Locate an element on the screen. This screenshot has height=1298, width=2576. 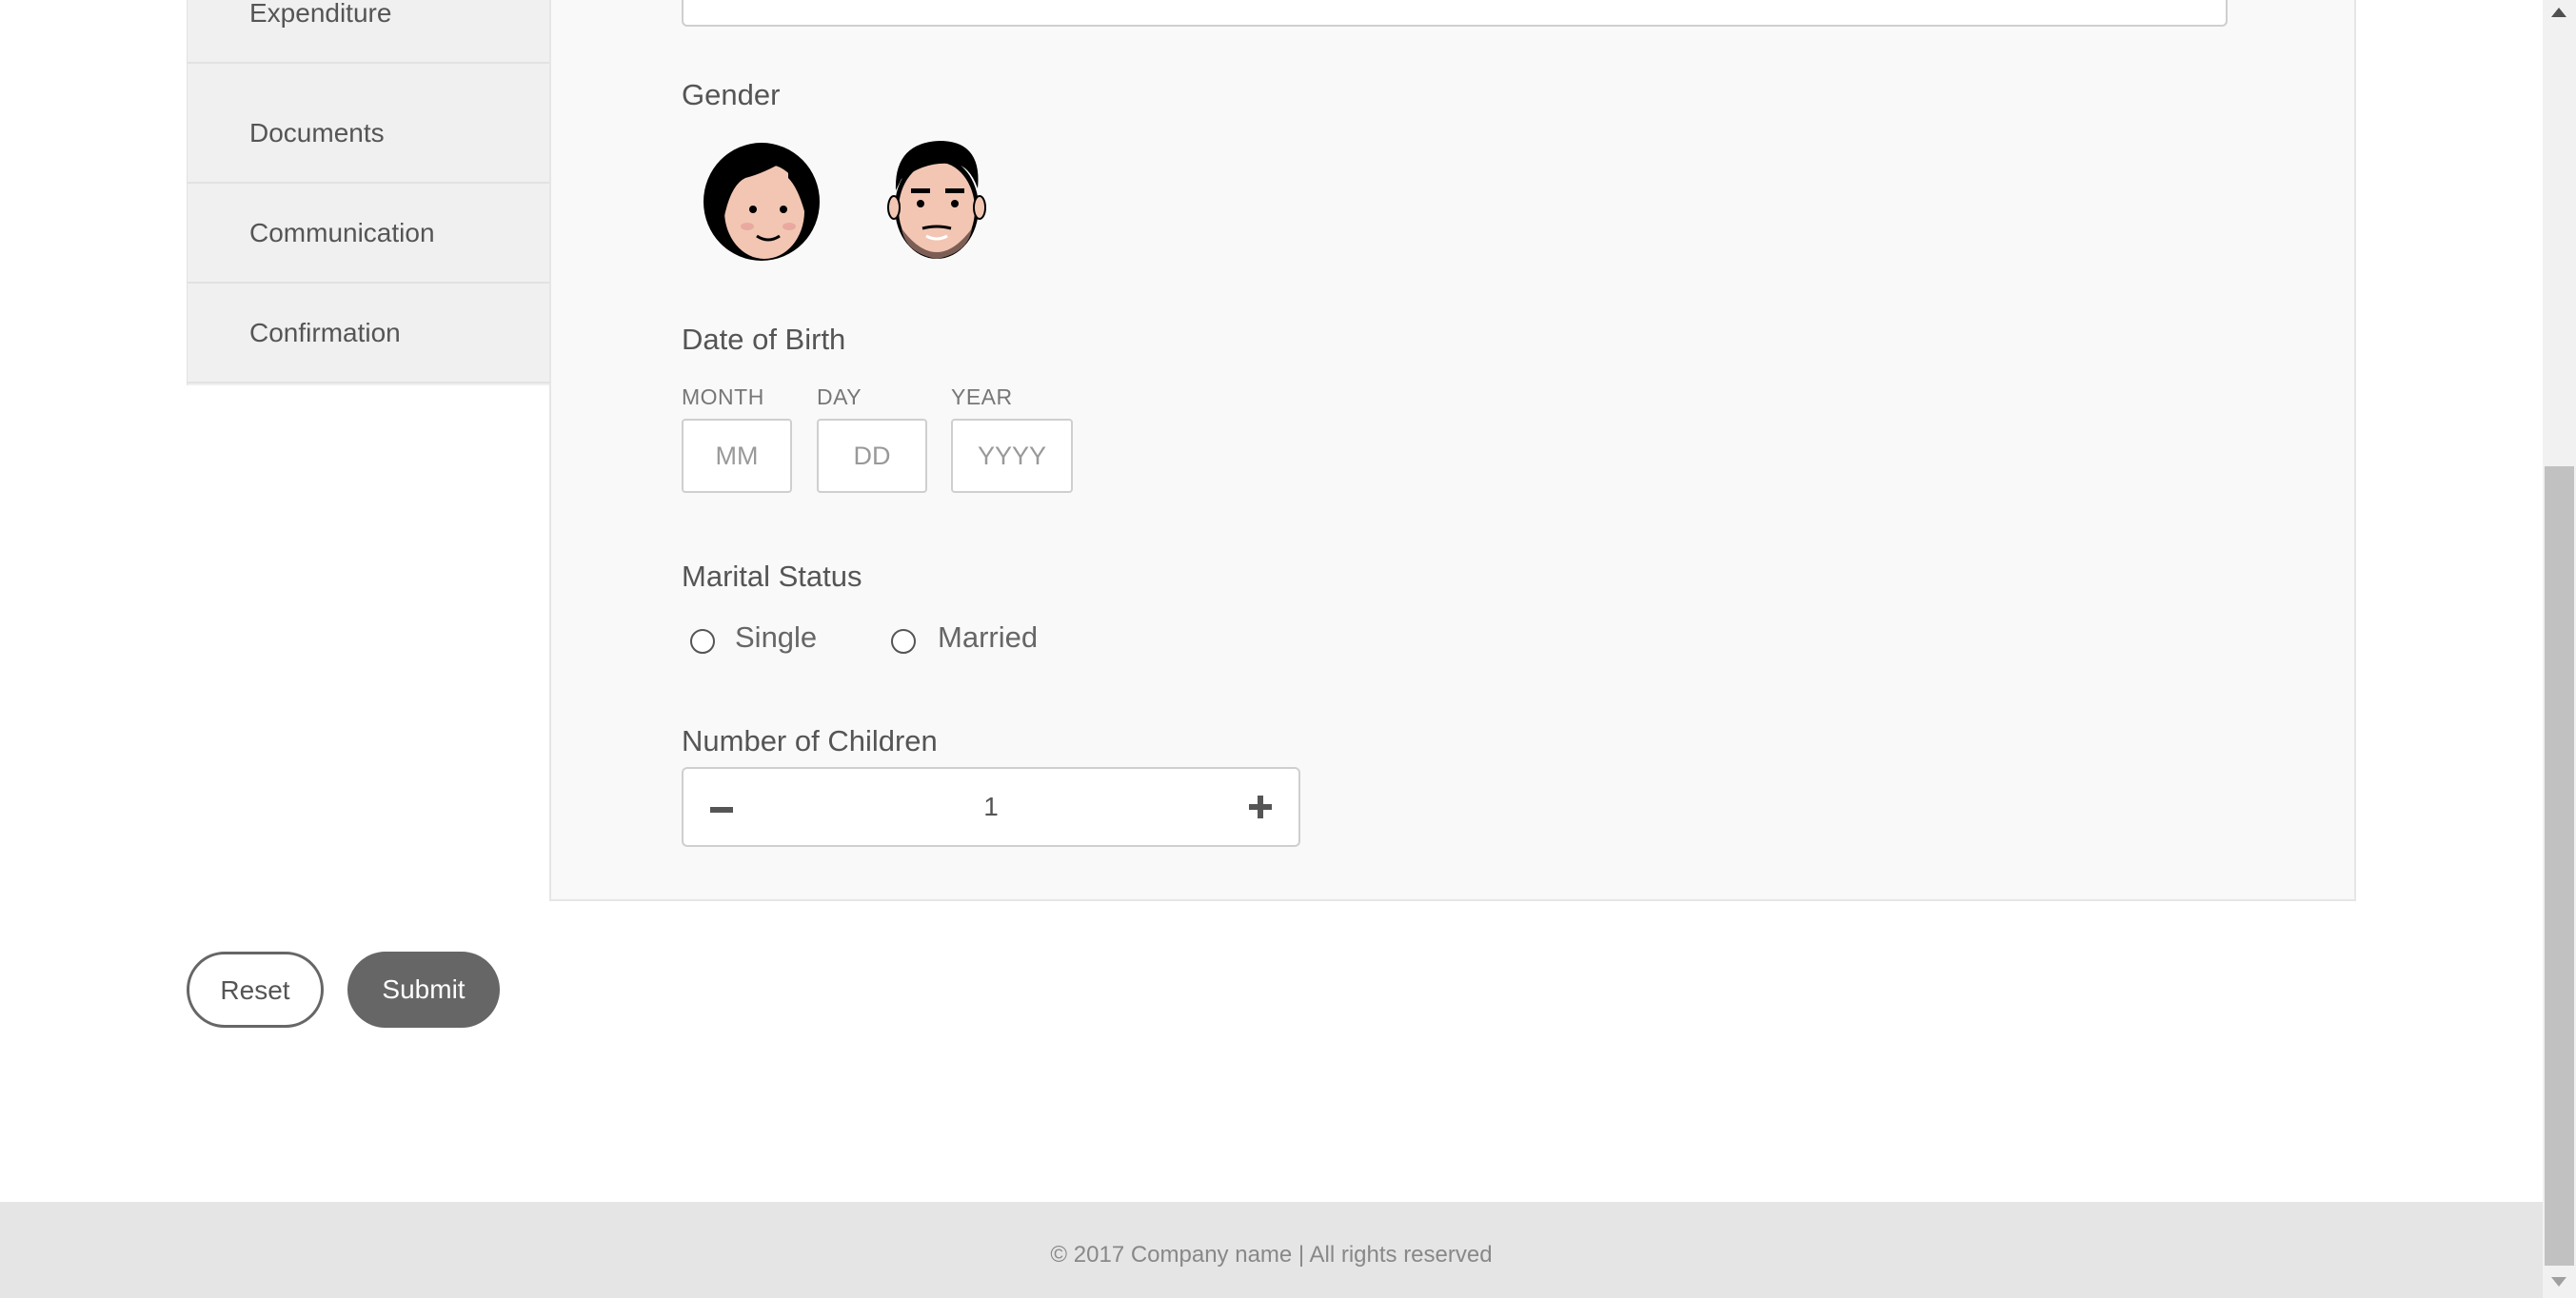
dob-month-input: MM is located at coordinates (737, 456).